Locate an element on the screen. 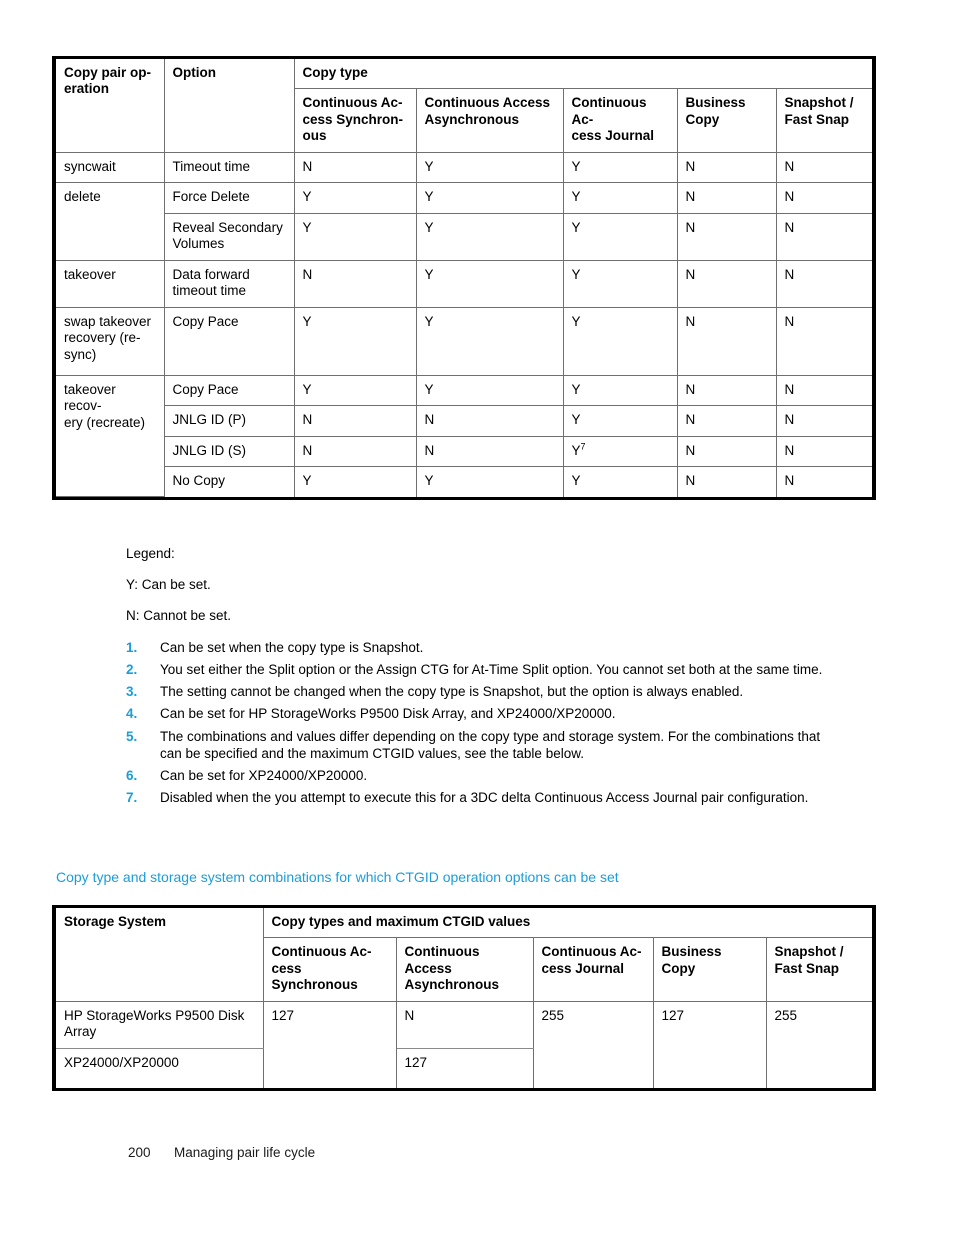  cell-storage-system: XP24000/XP20000 is located at coordinates (160, 1068).